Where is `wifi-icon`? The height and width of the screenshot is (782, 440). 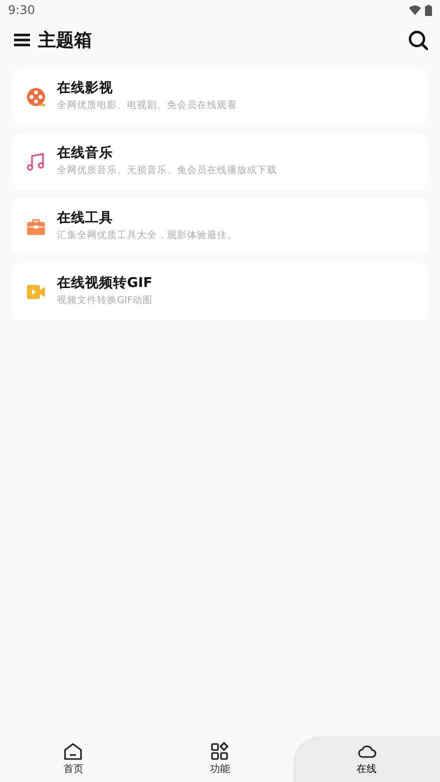 wifi-icon is located at coordinates (415, 10).